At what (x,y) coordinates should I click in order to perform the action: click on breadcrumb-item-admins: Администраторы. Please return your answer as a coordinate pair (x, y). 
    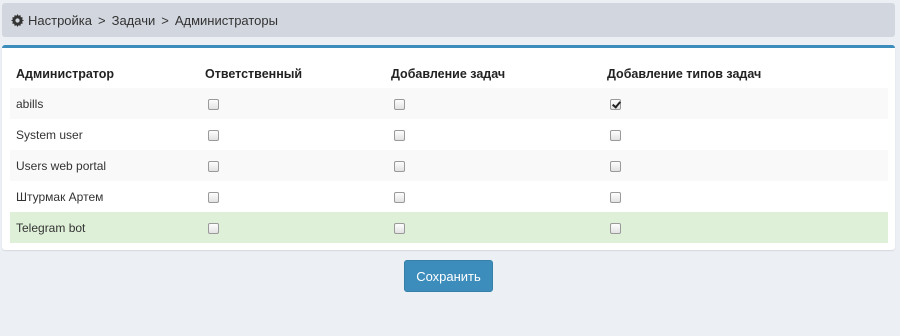
    Looking at the image, I should click on (226, 20).